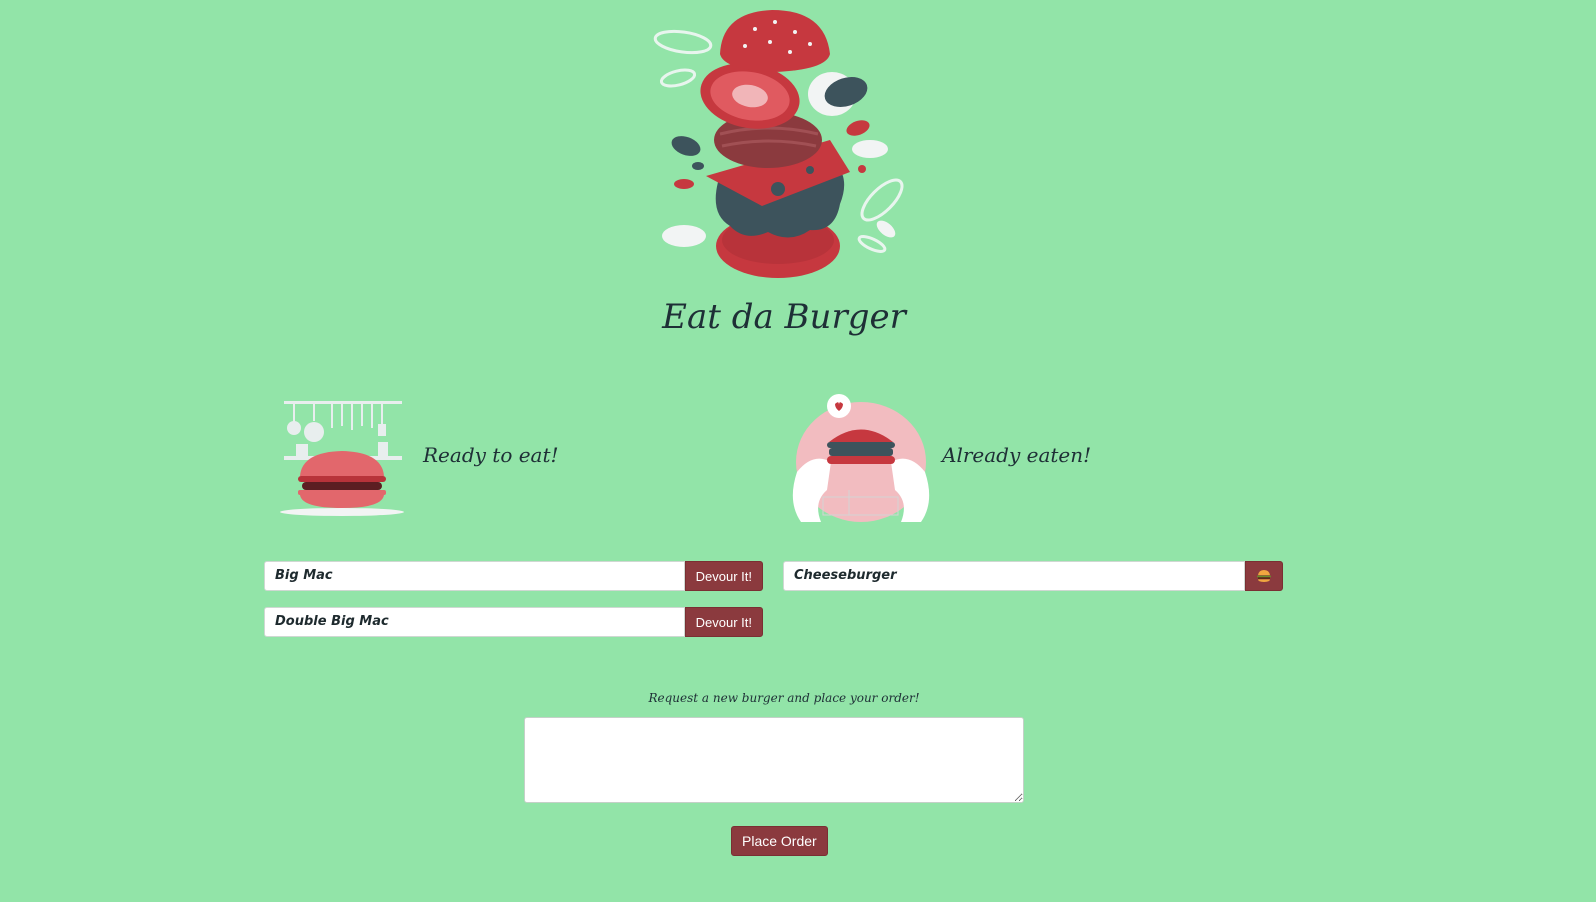 This screenshot has height=902, width=1596. Describe the element at coordinates (342, 458) in the screenshot. I see `kitchen-burger-illustration` at that location.